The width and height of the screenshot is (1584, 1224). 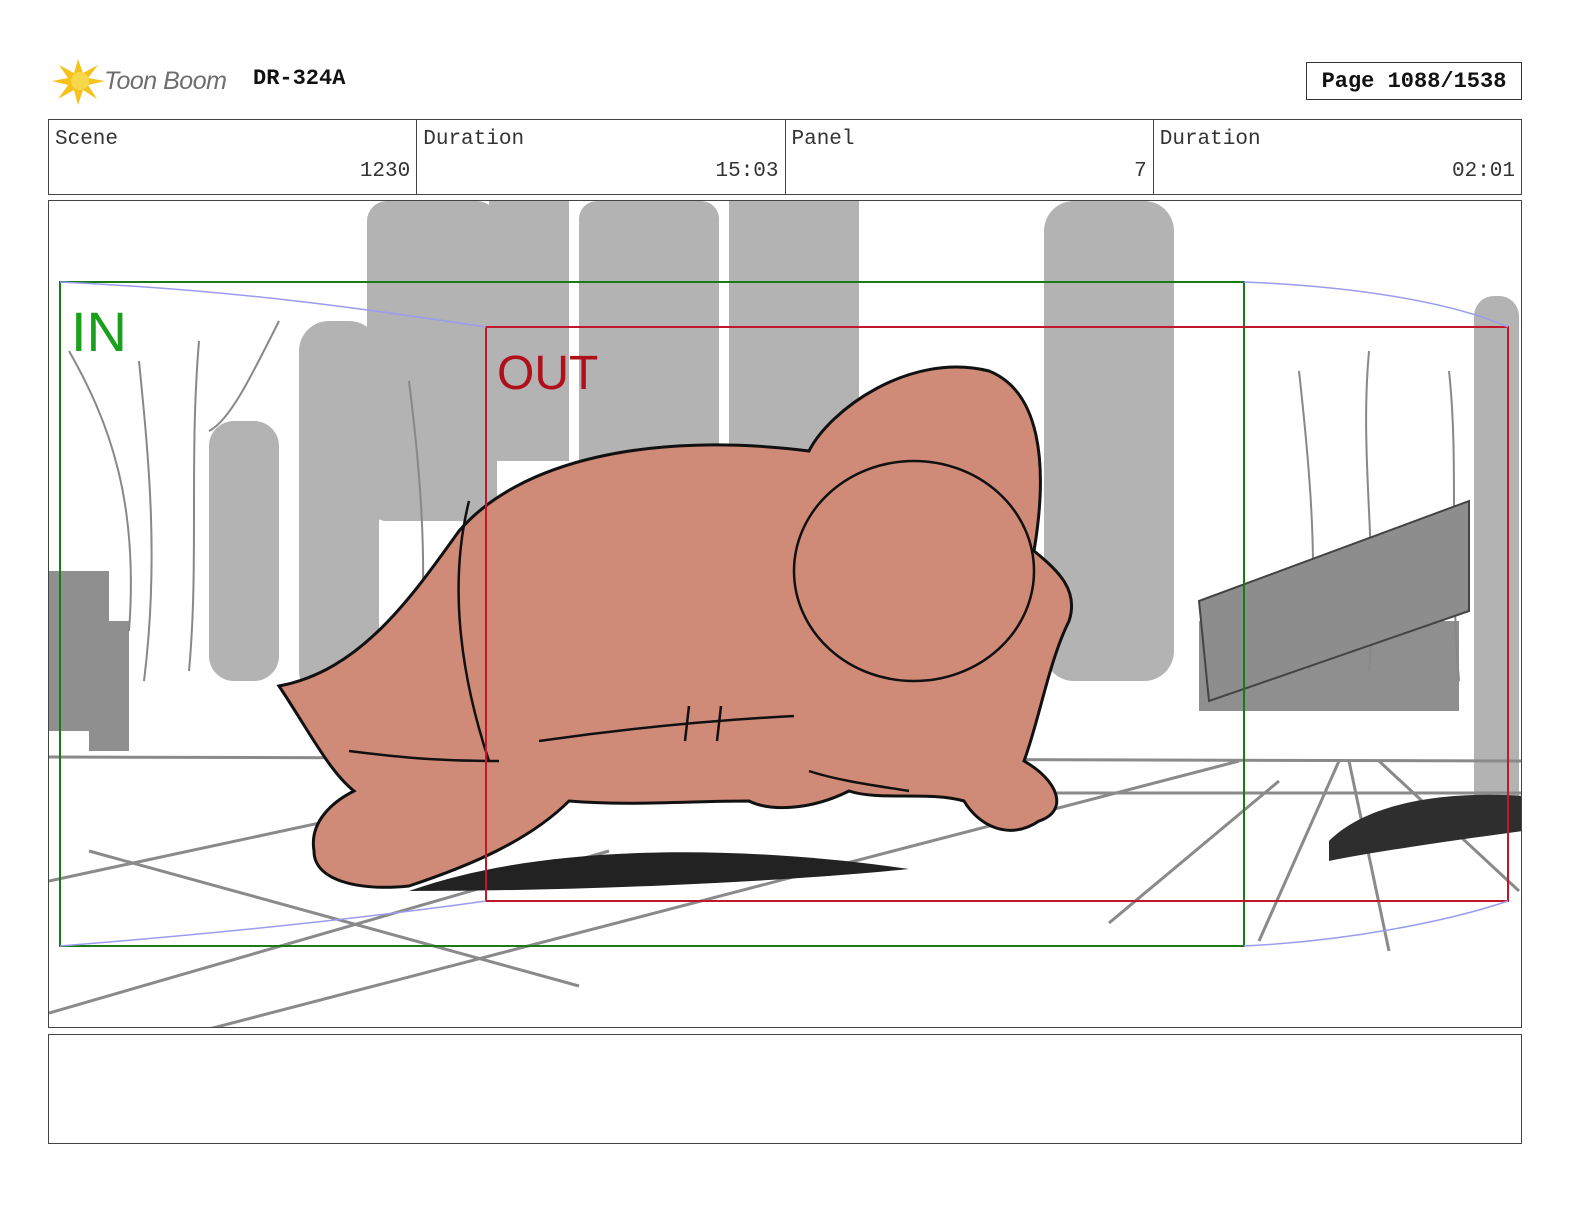 What do you see at coordinates (385, 171) in the screenshot?
I see `scene-value: 1230` at bounding box center [385, 171].